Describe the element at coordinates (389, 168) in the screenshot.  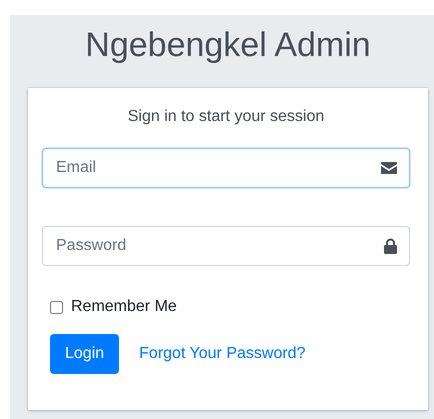
I see `envelope-icon` at that location.